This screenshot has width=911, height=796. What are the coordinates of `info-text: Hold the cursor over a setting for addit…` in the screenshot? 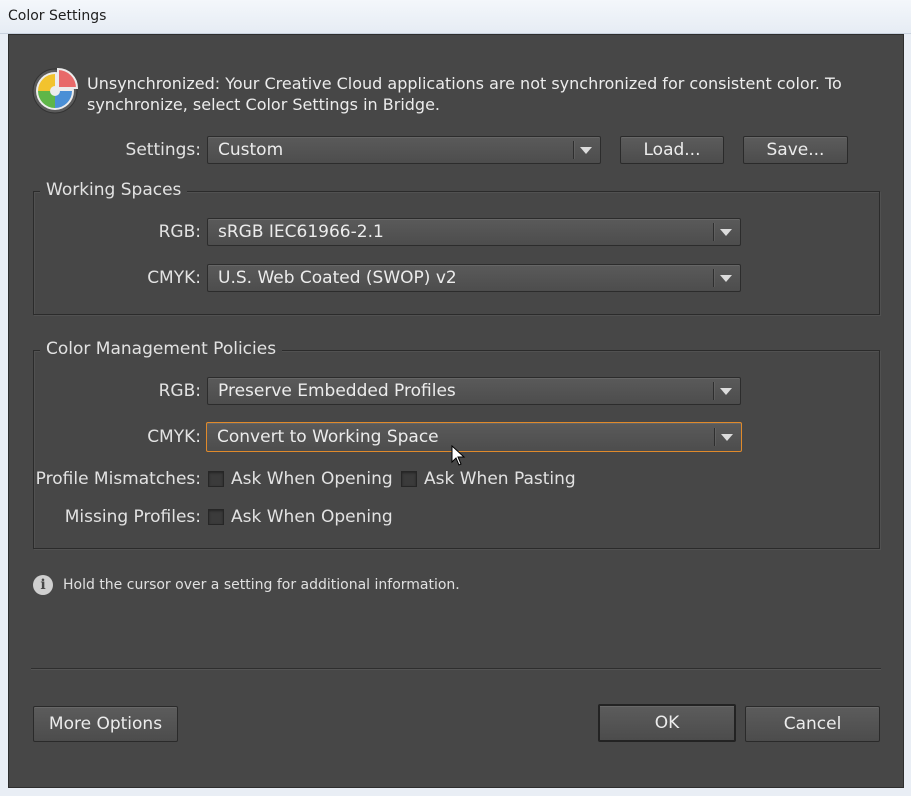 It's located at (261, 585).